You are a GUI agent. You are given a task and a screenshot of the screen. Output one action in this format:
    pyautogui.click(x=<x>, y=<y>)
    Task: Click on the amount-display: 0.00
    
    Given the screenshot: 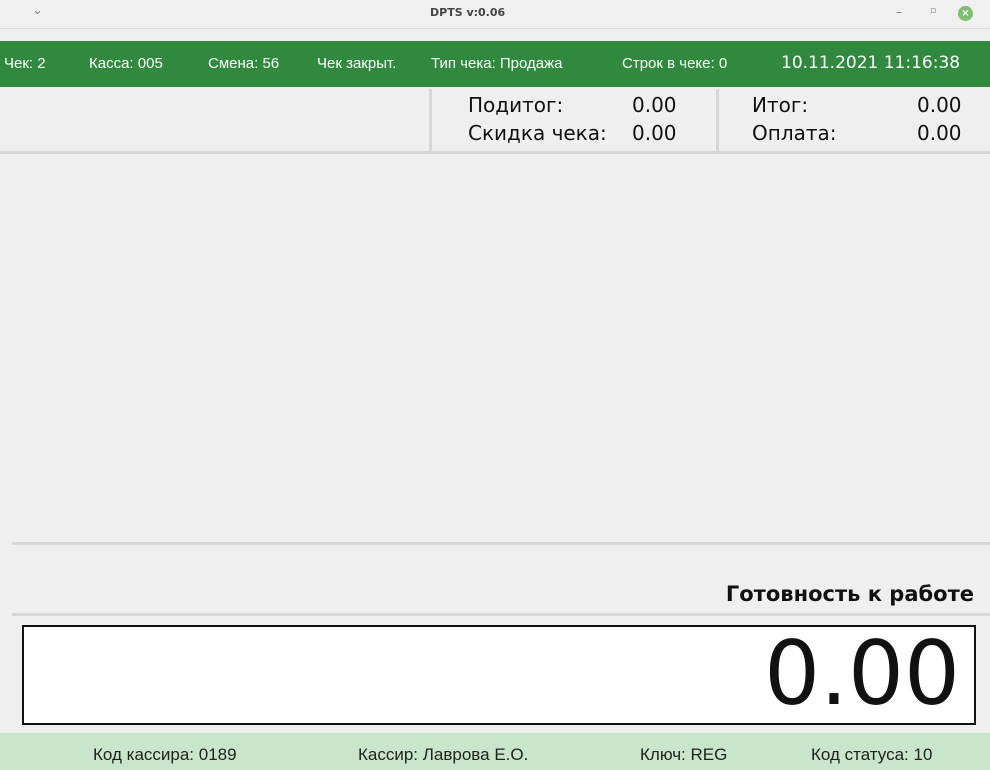 What is the action you would take?
    pyautogui.click(x=499, y=673)
    